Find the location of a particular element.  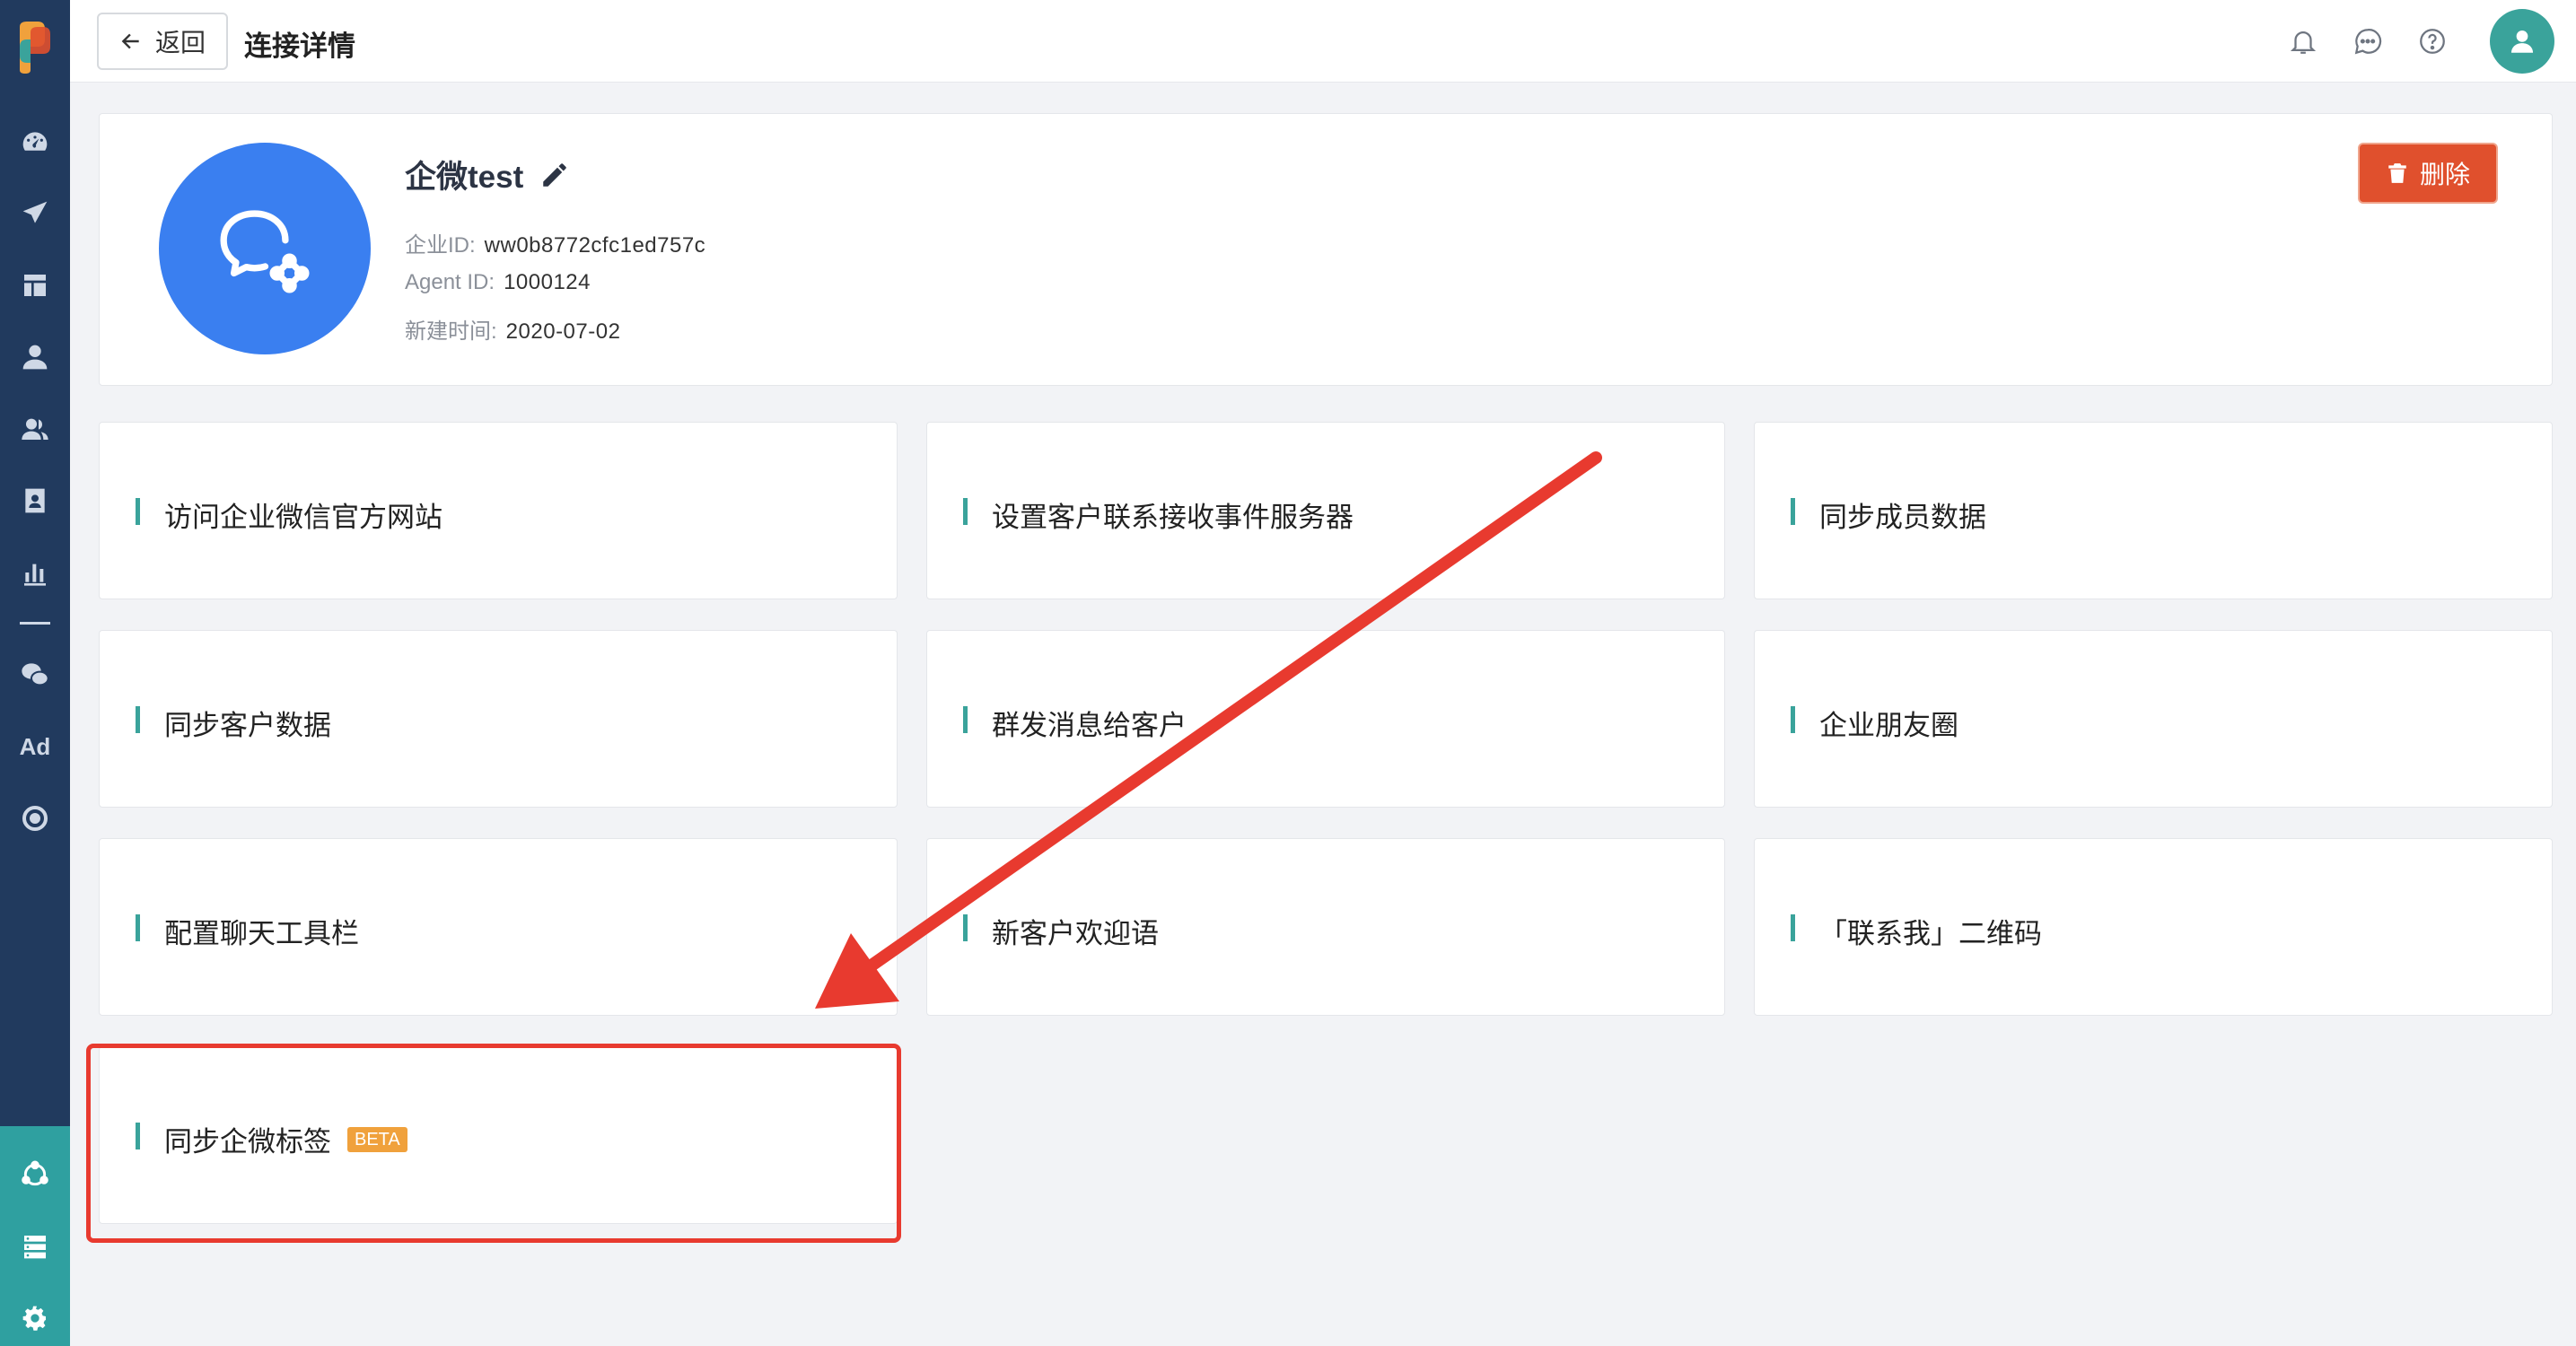

wechat-icon is located at coordinates (35, 675).